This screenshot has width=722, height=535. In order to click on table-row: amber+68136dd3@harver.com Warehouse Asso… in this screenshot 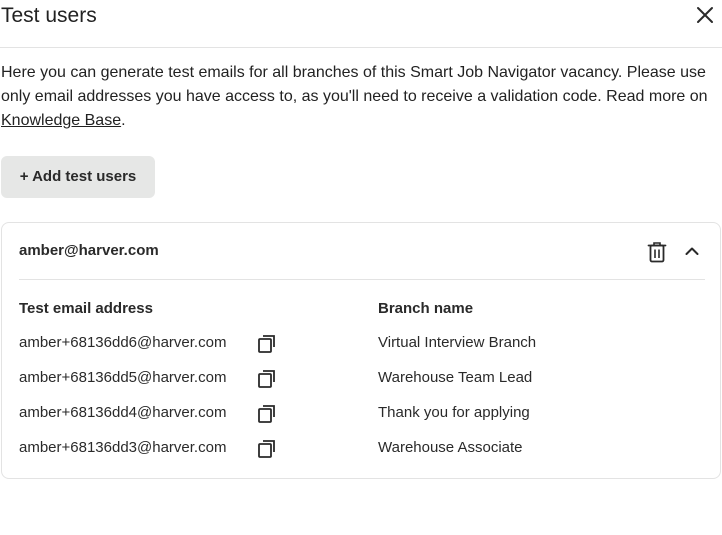, I will do `click(361, 448)`.